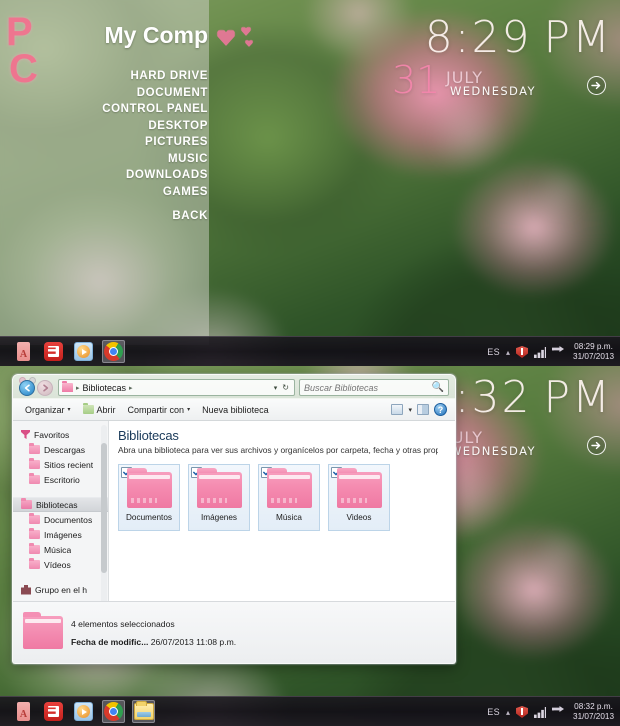 This screenshot has height=726, width=620. I want to click on back-button, so click(27, 387).